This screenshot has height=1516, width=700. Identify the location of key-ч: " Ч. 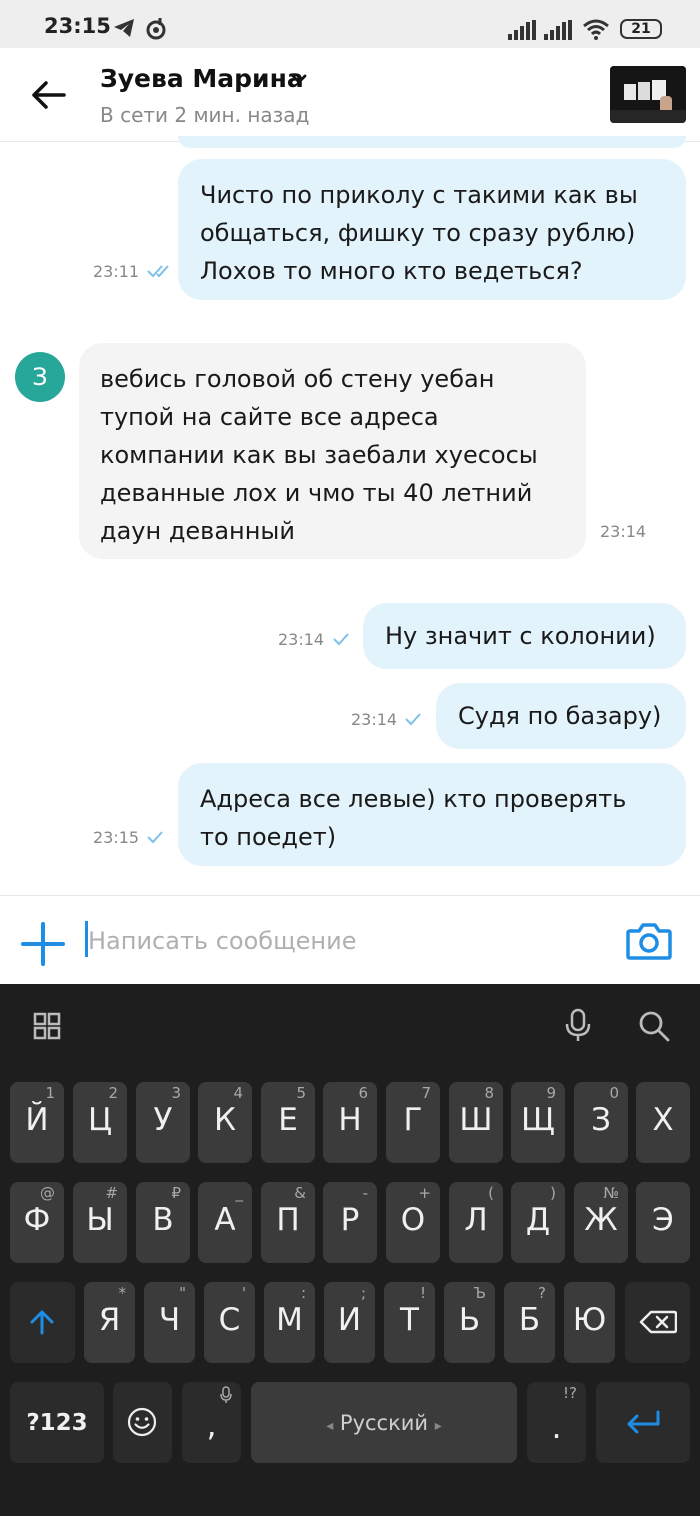
(169, 1322).